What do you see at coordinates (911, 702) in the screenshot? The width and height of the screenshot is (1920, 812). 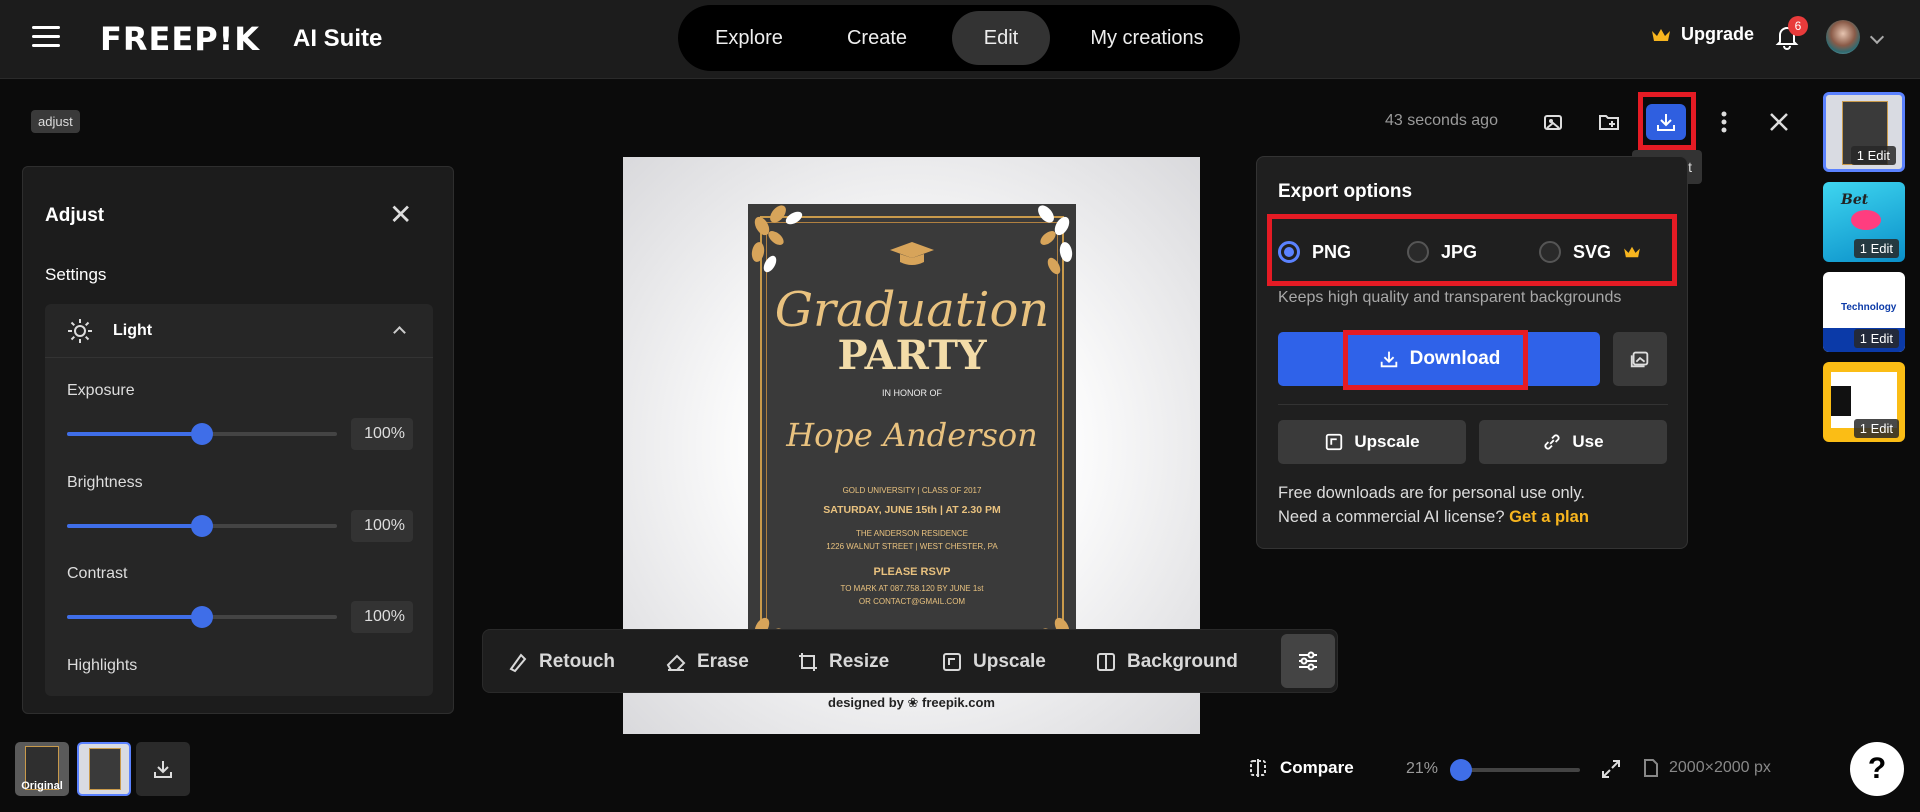 I see `image-credit: designed by ❀ freepik.com` at bounding box center [911, 702].